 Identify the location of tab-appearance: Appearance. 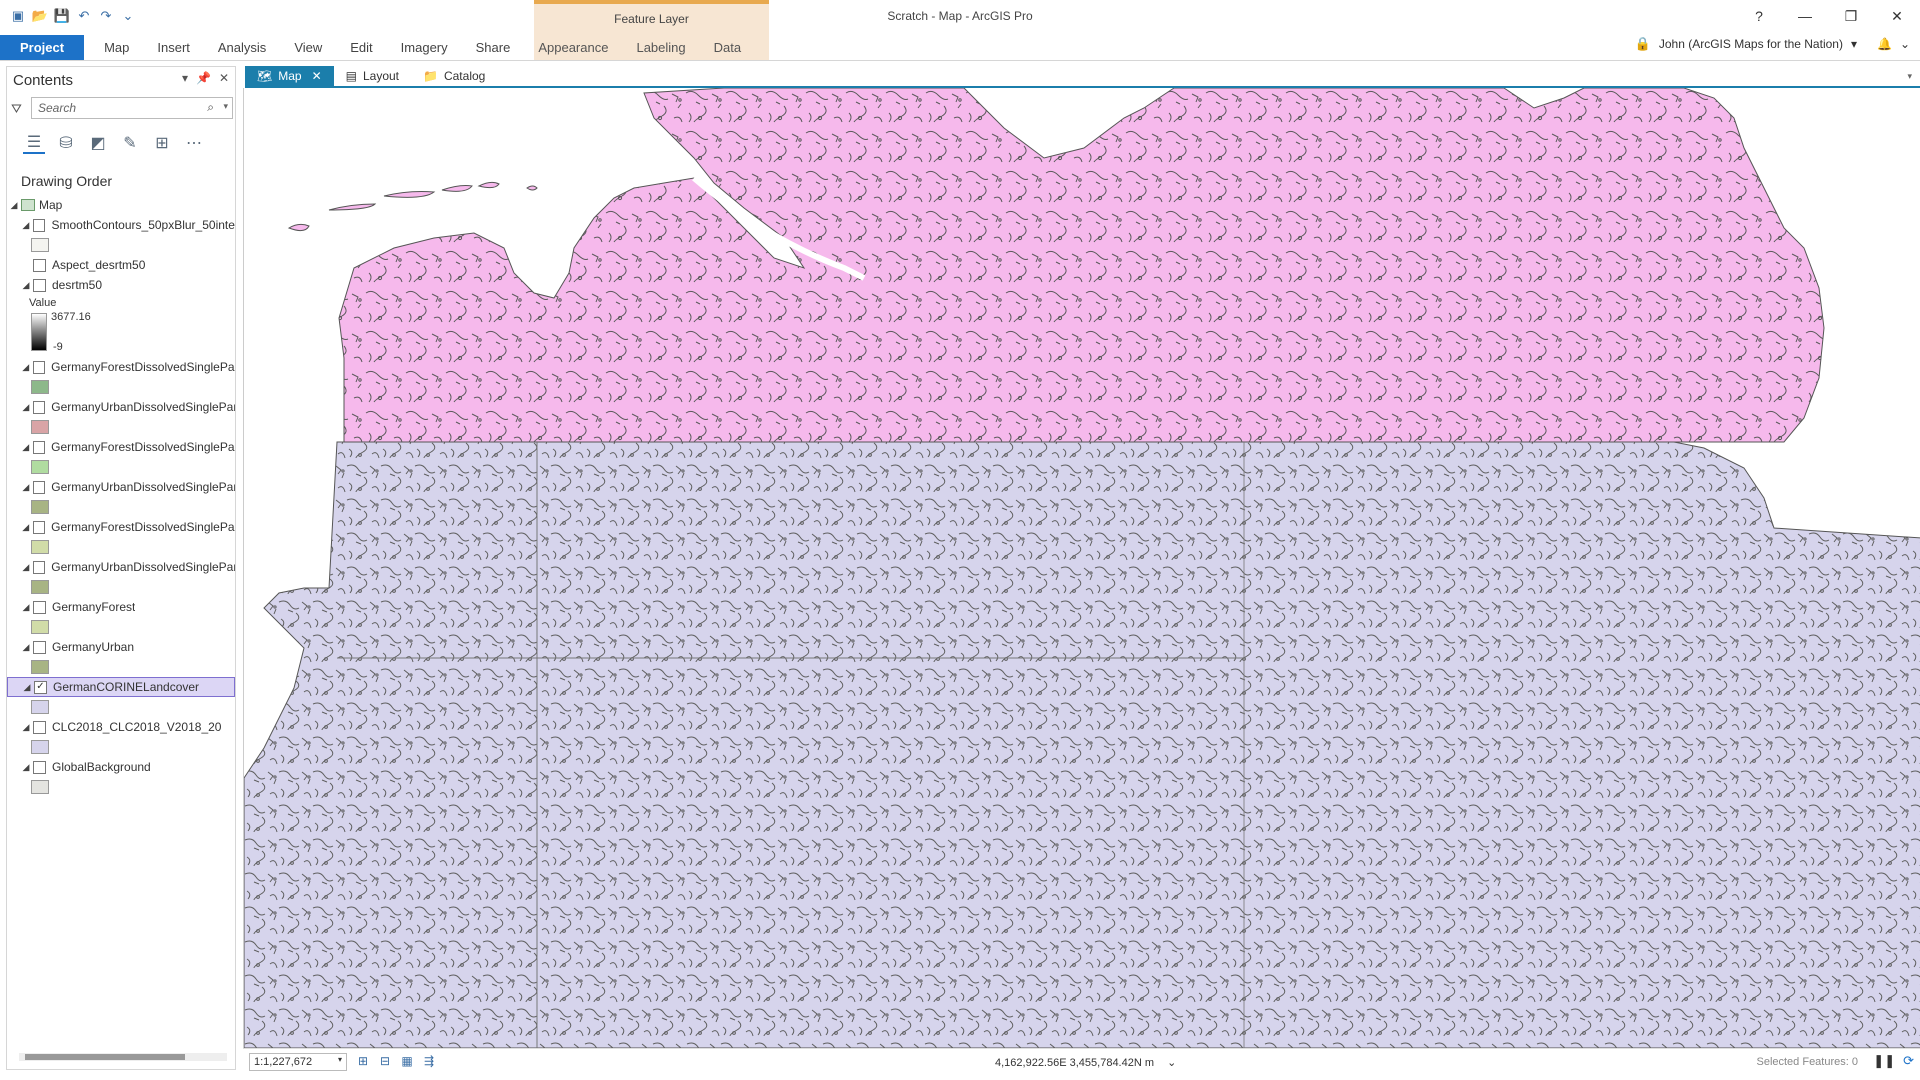
(573, 47).